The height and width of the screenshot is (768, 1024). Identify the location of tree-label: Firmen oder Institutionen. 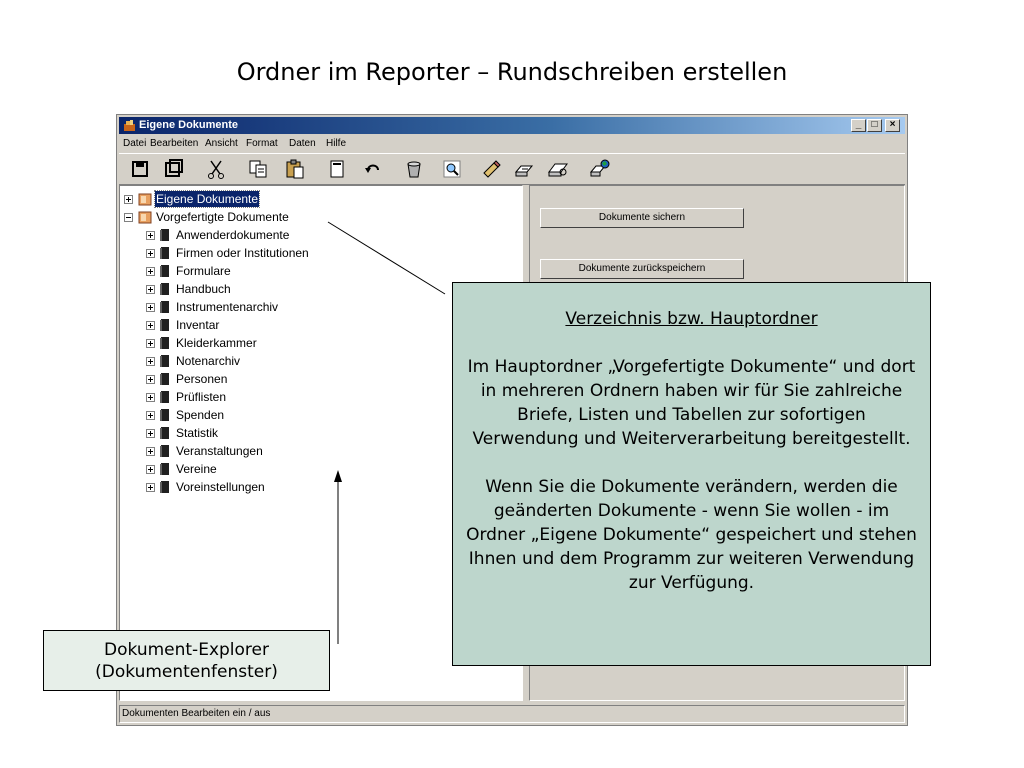
(242, 253).